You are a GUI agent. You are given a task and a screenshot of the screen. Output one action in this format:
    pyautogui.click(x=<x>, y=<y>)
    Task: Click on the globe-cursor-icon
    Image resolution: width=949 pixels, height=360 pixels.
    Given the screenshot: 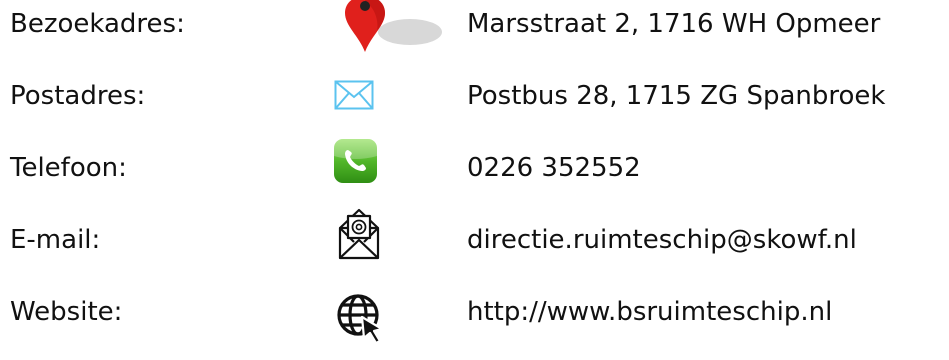 What is the action you would take?
    pyautogui.click(x=360, y=319)
    